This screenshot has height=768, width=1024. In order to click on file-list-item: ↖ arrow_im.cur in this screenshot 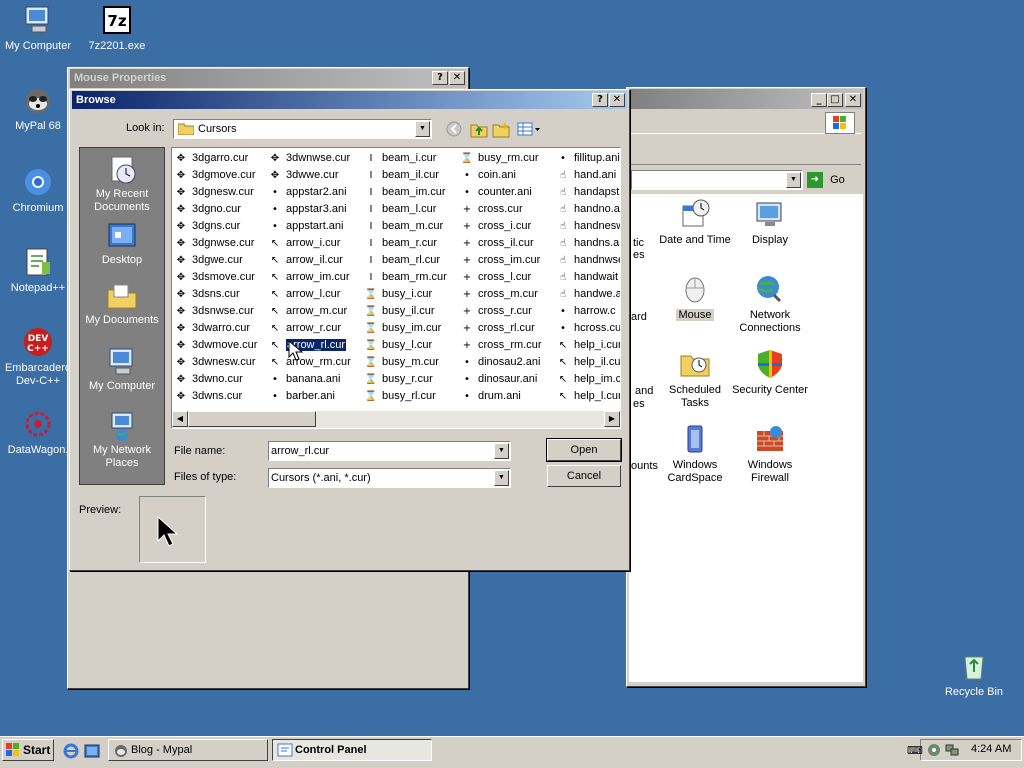, I will do `click(309, 277)`.